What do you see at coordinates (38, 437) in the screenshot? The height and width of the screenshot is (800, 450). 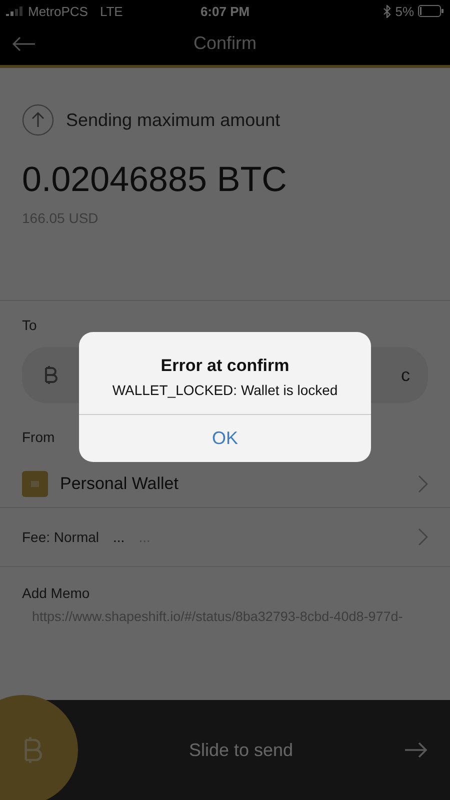 I see `from-label: From` at bounding box center [38, 437].